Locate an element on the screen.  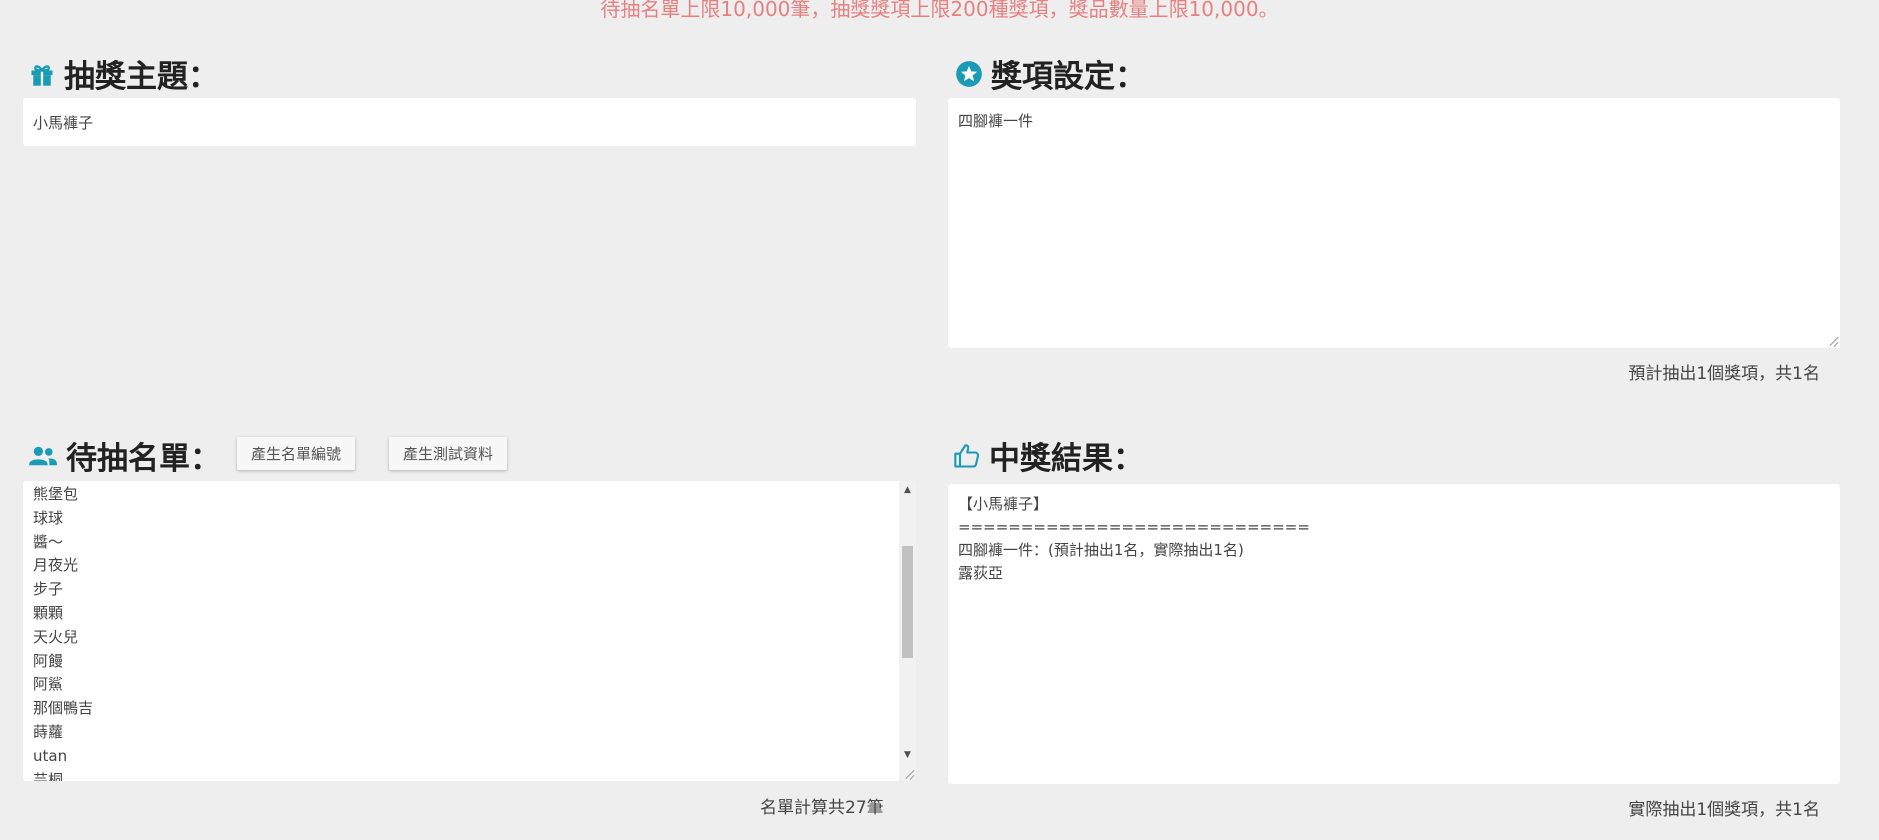
names-scrollbar: ▲ ▼ is located at coordinates (907, 631).